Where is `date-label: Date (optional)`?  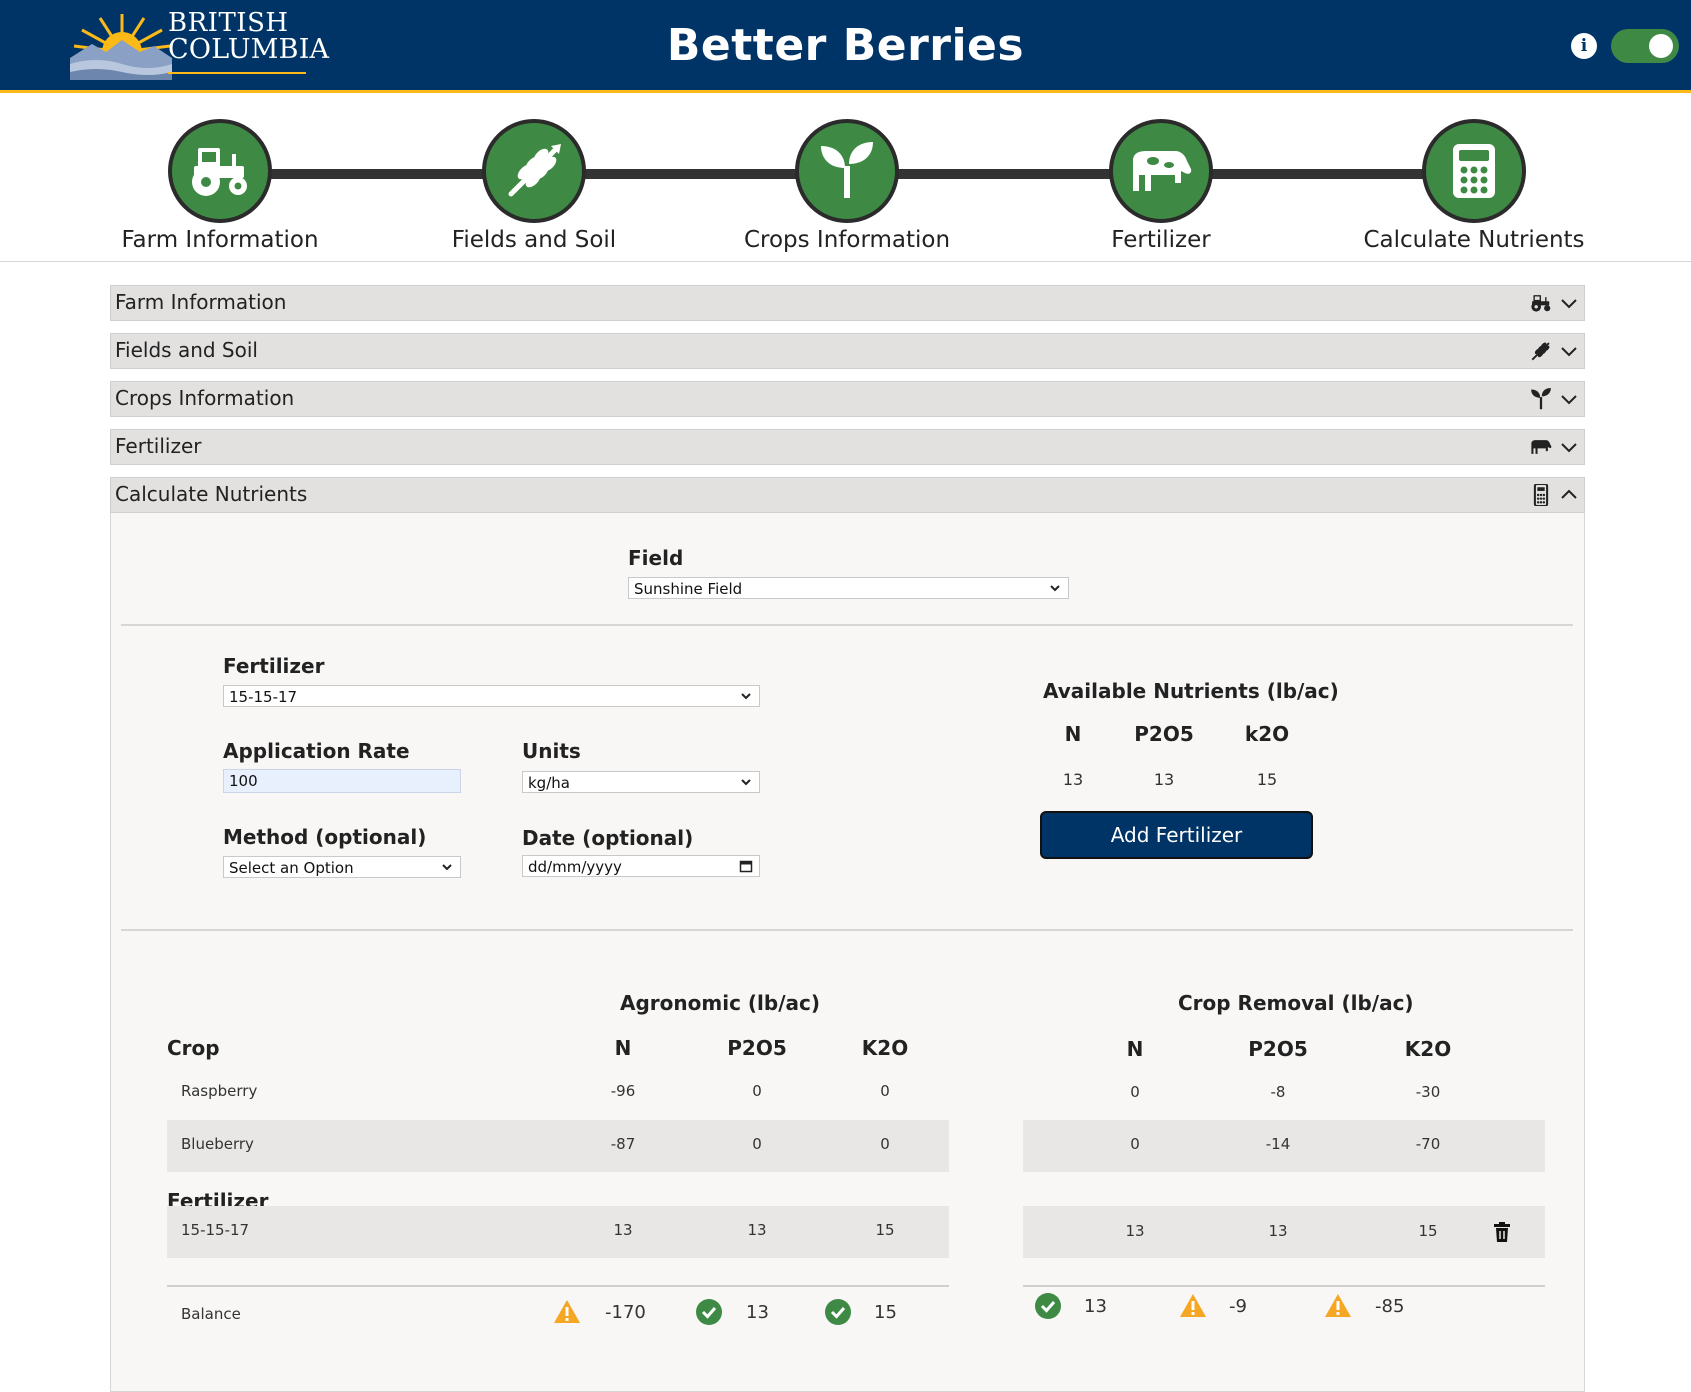
date-label: Date (optional) is located at coordinates (608, 838).